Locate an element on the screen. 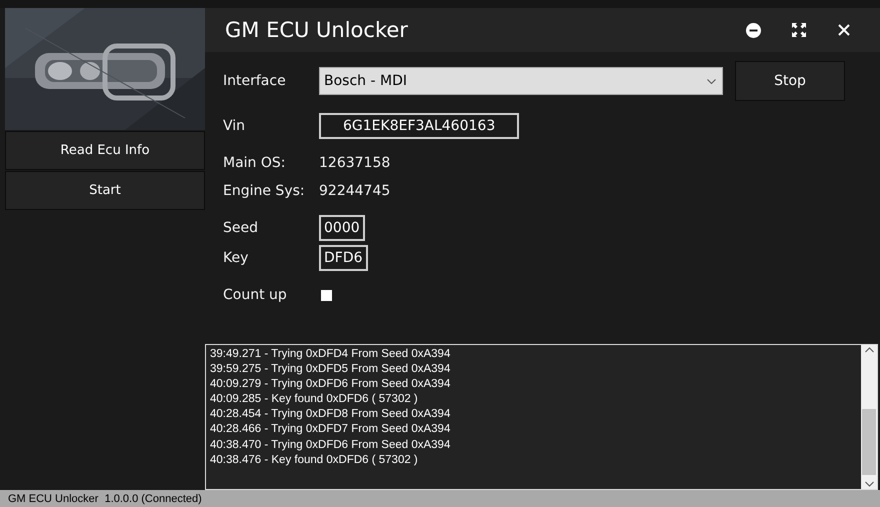 The image size is (880, 507). field-label: Key is located at coordinates (236, 258).